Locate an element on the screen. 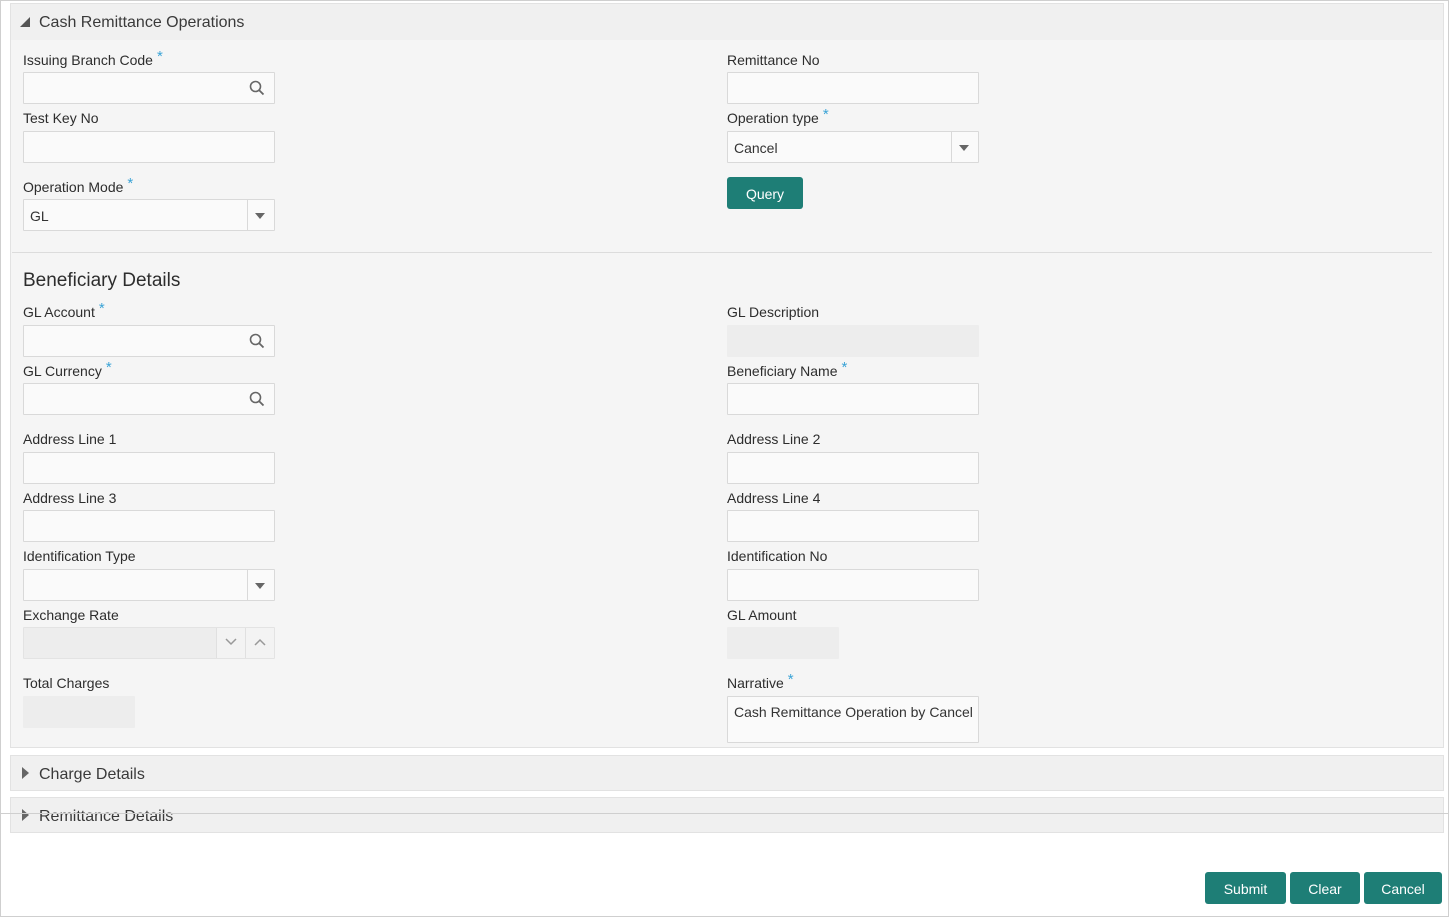 The width and height of the screenshot is (1449, 917). address-line-4-input is located at coordinates (853, 526).